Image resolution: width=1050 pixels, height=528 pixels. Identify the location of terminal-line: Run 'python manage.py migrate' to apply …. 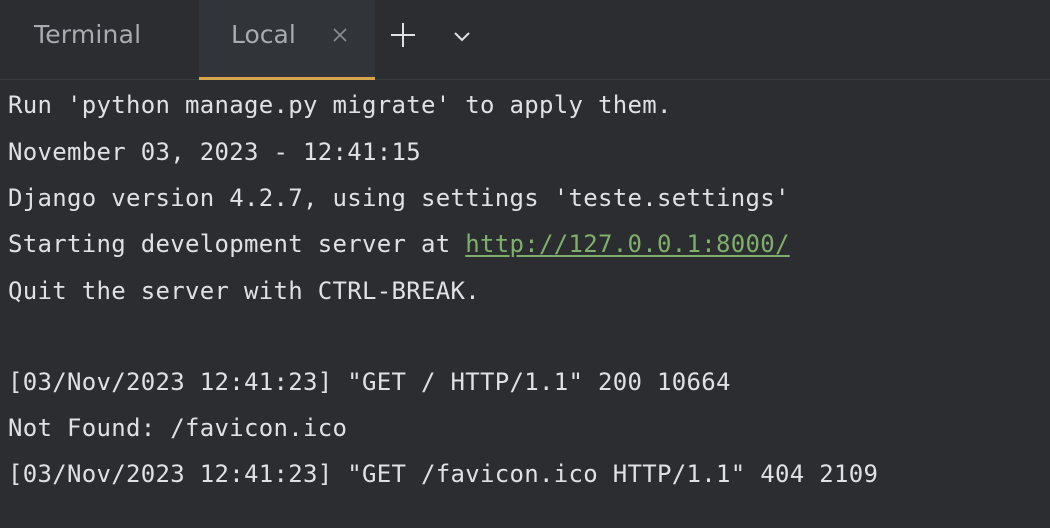
(340, 105).